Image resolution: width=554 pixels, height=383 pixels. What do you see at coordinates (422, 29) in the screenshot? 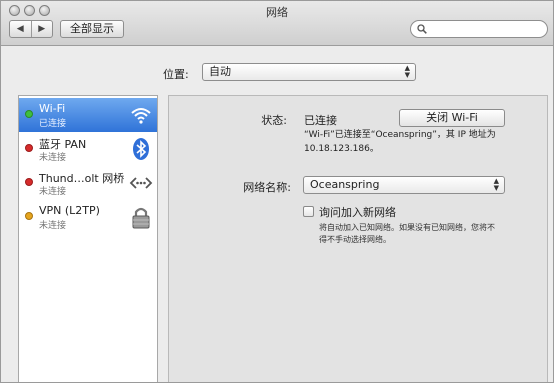
I see `search-icon` at bounding box center [422, 29].